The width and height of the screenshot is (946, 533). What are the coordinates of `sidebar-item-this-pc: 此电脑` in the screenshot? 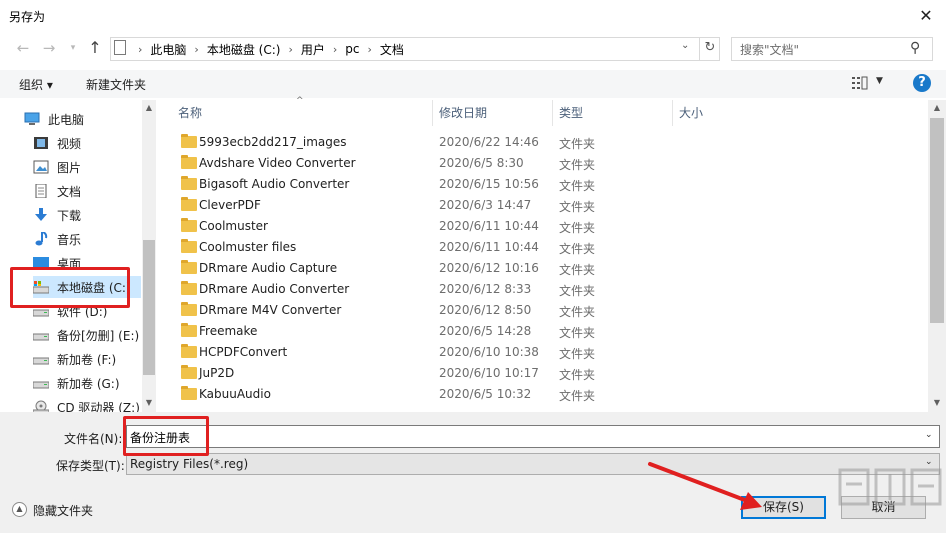 It's located at (54, 119).